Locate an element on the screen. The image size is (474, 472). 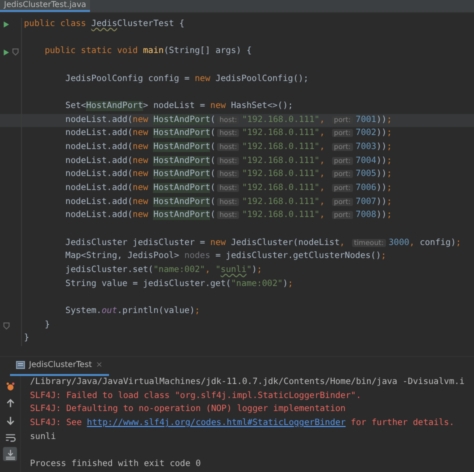
code-text: (String[] args) { is located at coordinates (208, 51).